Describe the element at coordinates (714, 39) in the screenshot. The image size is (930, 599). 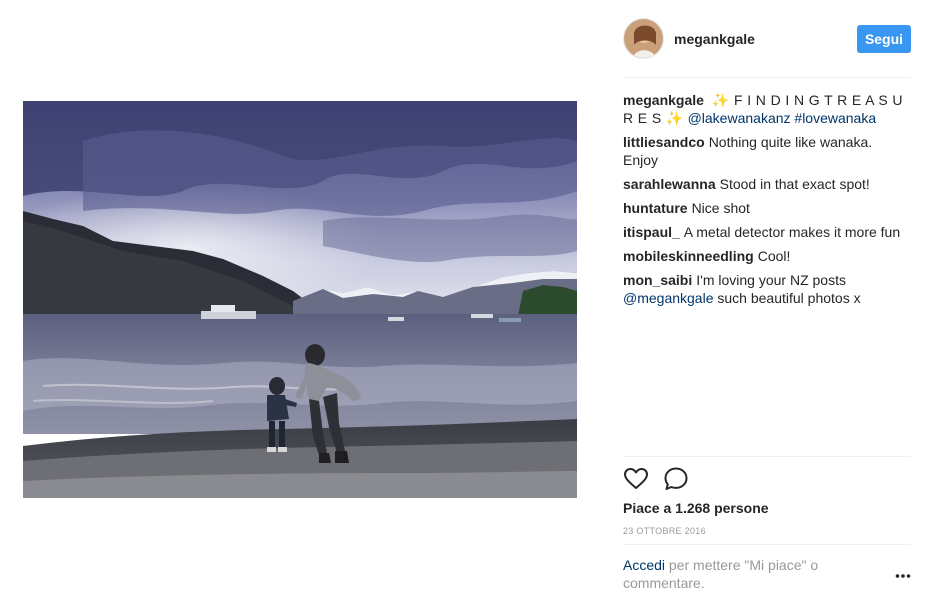
I see `author-username: megankgale` at that location.